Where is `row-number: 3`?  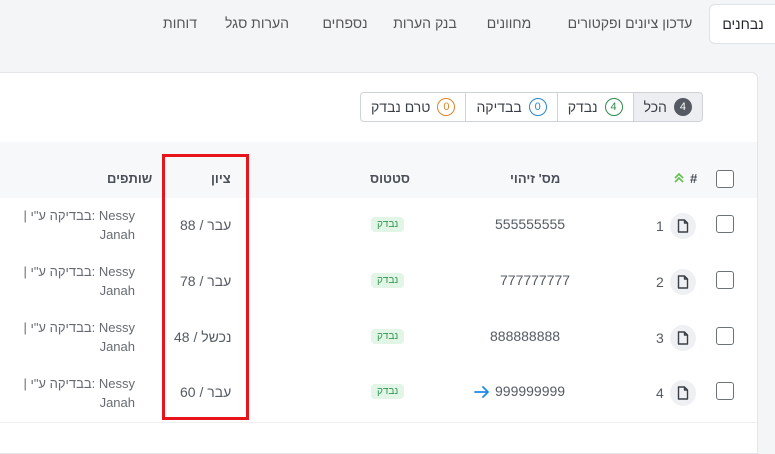
row-number: 3 is located at coordinates (660, 338).